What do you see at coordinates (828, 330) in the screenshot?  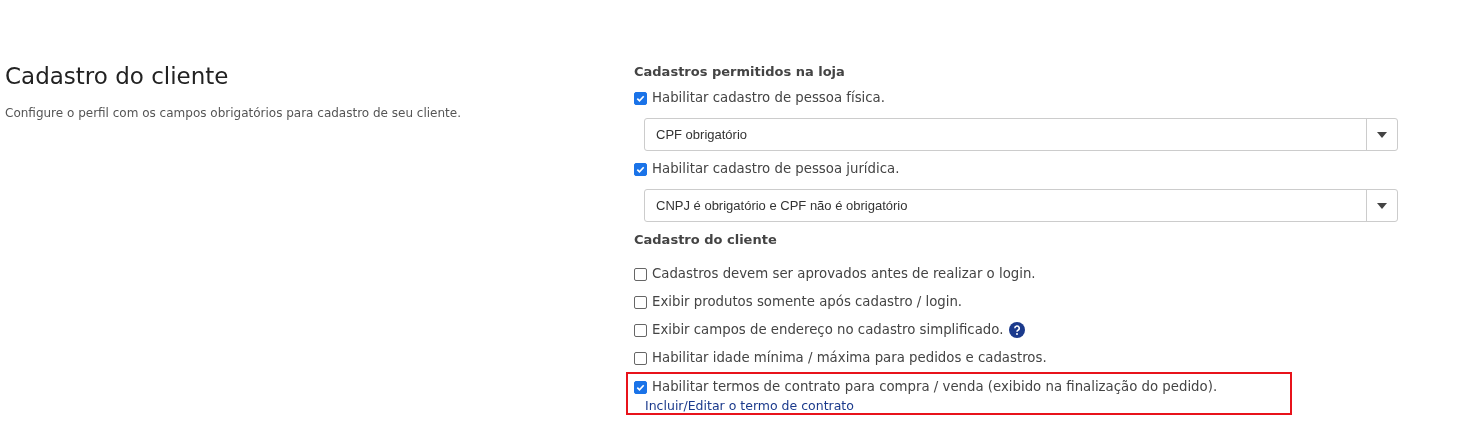 I see `checkbox-label: Exibir campos de endereço no cadastro simplificado.` at bounding box center [828, 330].